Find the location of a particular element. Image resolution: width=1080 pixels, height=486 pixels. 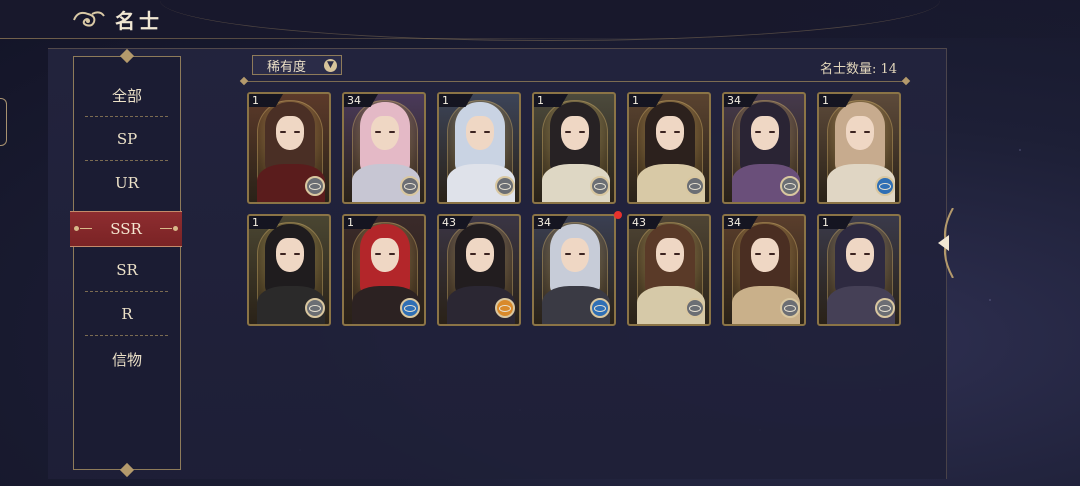

sidebar-item-tokens: 信物 is located at coordinates (127, 359).